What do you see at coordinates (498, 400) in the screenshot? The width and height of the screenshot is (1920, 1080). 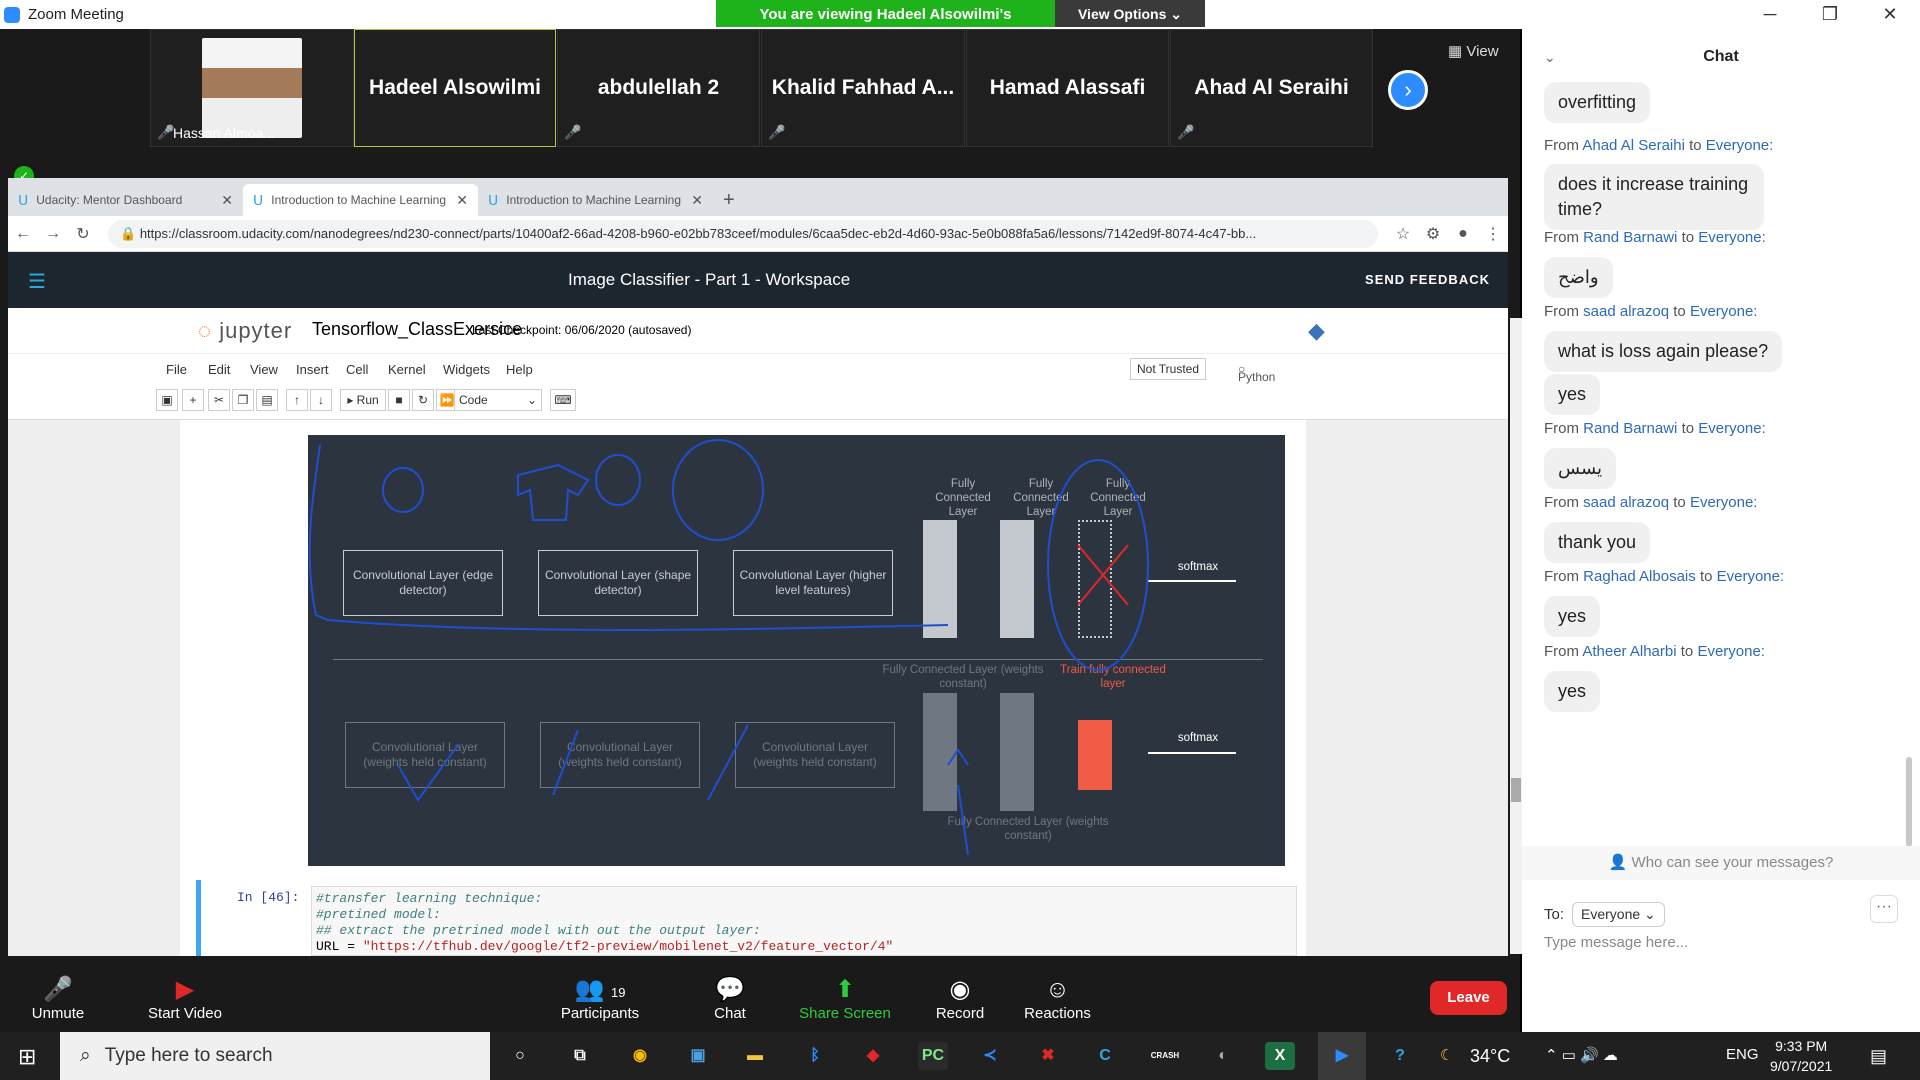 I see `cell-type-select: Code ⌄` at bounding box center [498, 400].